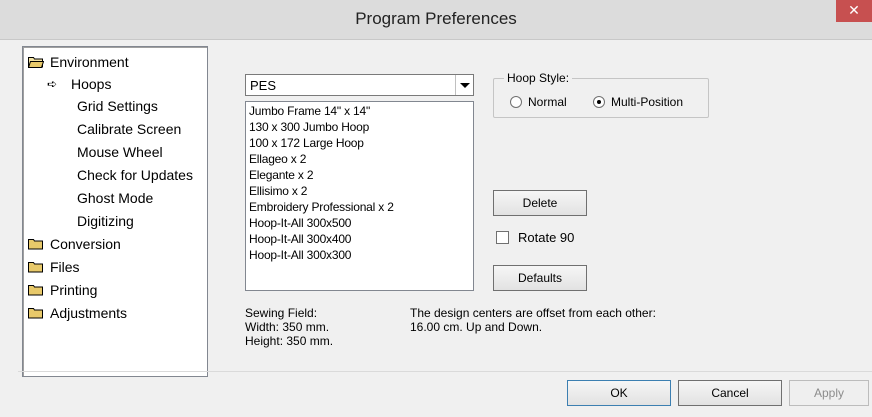 Image resolution: width=872 pixels, height=417 pixels. What do you see at coordinates (829, 393) in the screenshot?
I see `apply-button: Apply` at bounding box center [829, 393].